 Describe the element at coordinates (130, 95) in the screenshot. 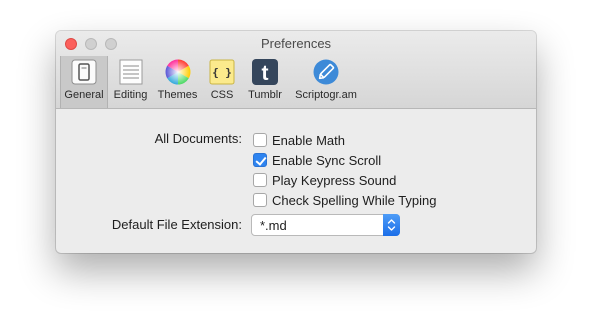

I see `tab-editing-label: Editing` at that location.